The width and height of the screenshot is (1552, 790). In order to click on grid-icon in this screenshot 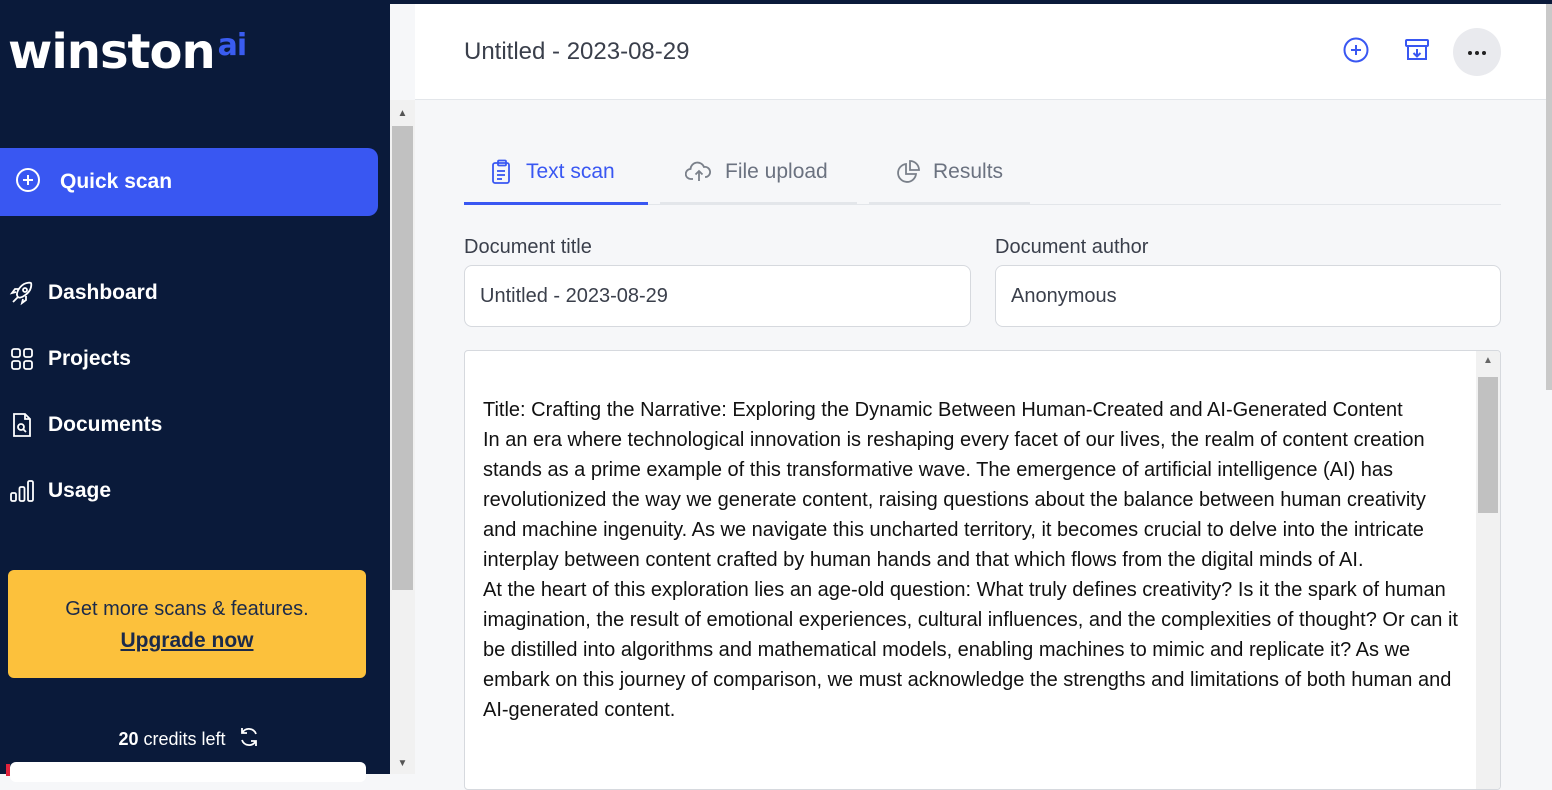, I will do `click(22, 359)`.